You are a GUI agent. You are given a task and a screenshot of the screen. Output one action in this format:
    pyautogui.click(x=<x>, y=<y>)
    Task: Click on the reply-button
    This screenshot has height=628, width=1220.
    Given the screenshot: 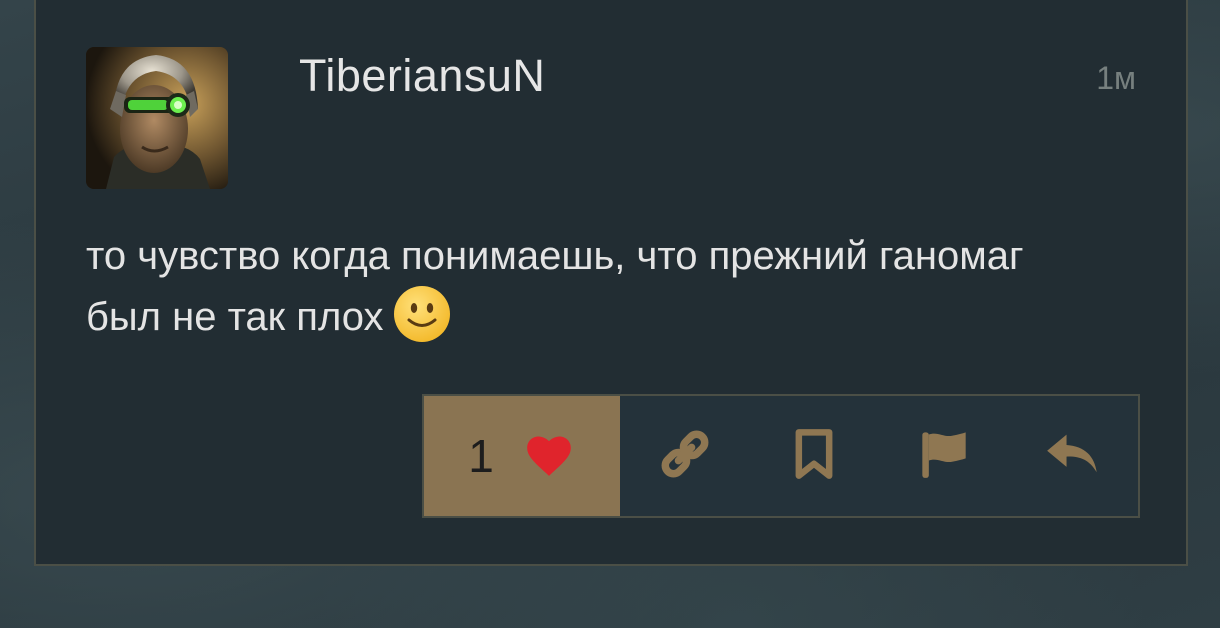 What is the action you would take?
    pyautogui.click(x=1074, y=456)
    